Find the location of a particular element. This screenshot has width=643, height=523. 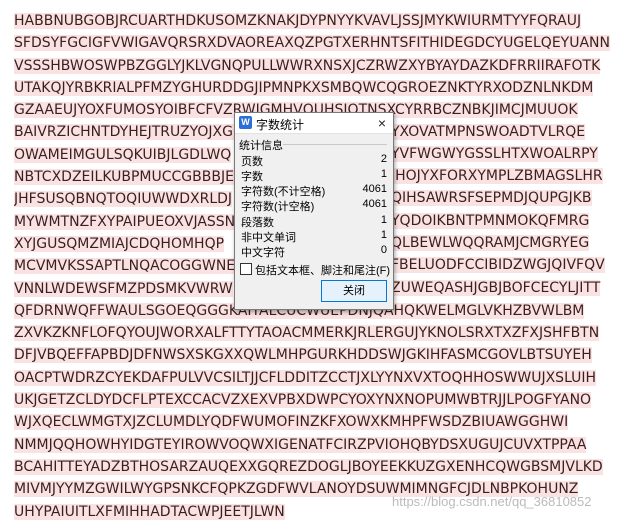

text-line-fragment: QIHSAWRSFSEPMDJQUPGJKB is located at coordinates (491, 198).